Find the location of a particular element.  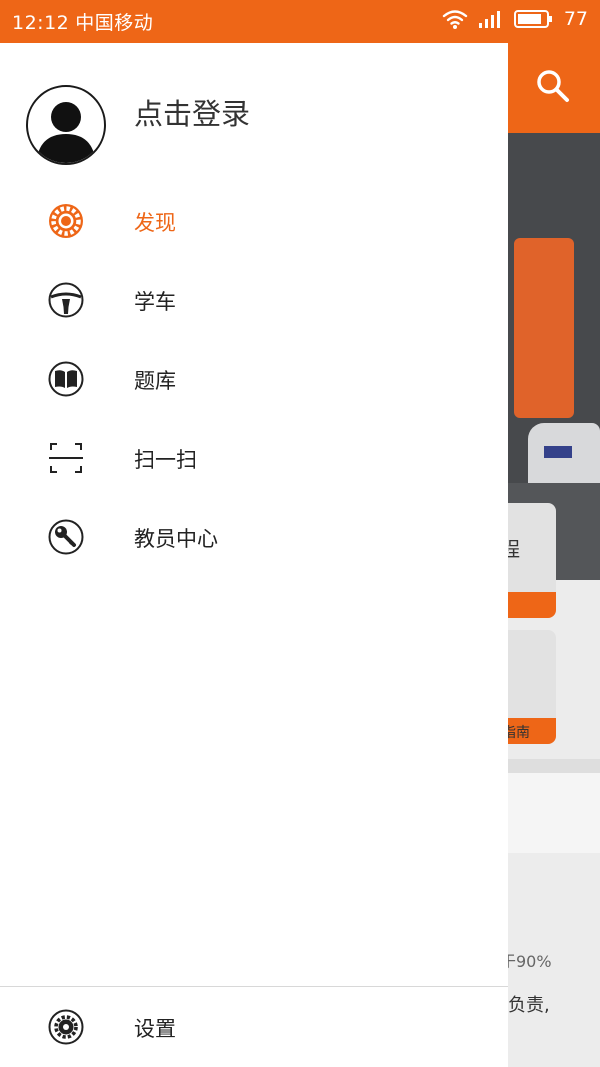

bg-banner-image is located at coordinates (554, 356).